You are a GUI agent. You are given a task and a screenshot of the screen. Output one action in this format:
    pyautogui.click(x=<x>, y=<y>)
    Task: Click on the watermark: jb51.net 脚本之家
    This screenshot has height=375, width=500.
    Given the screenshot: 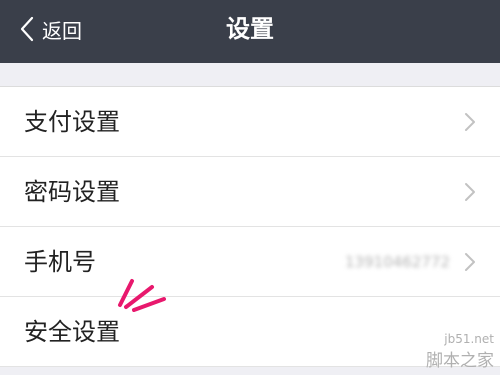 What is the action you would take?
    pyautogui.click(x=460, y=351)
    